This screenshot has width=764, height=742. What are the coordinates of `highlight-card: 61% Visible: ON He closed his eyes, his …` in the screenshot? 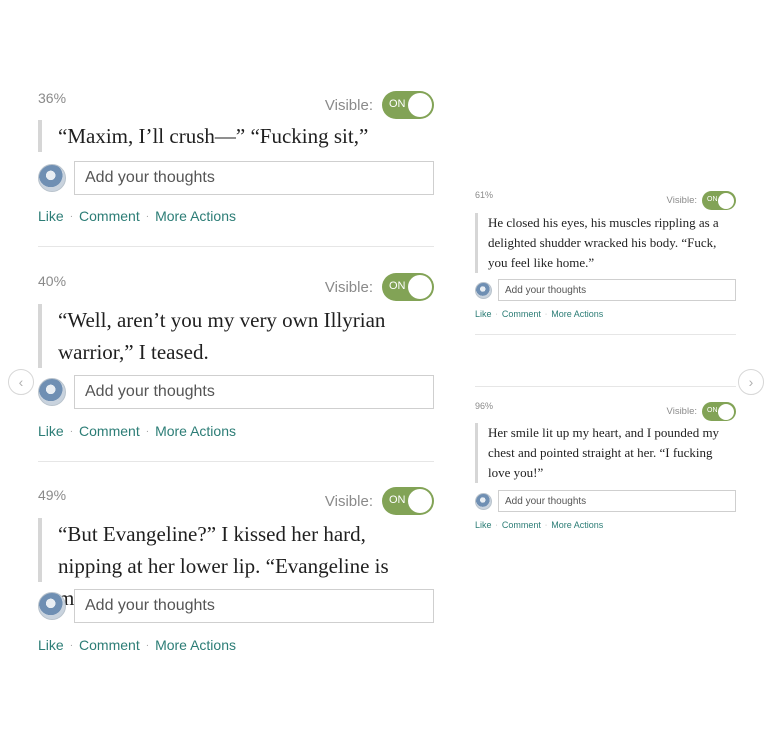 It's located at (605, 257).